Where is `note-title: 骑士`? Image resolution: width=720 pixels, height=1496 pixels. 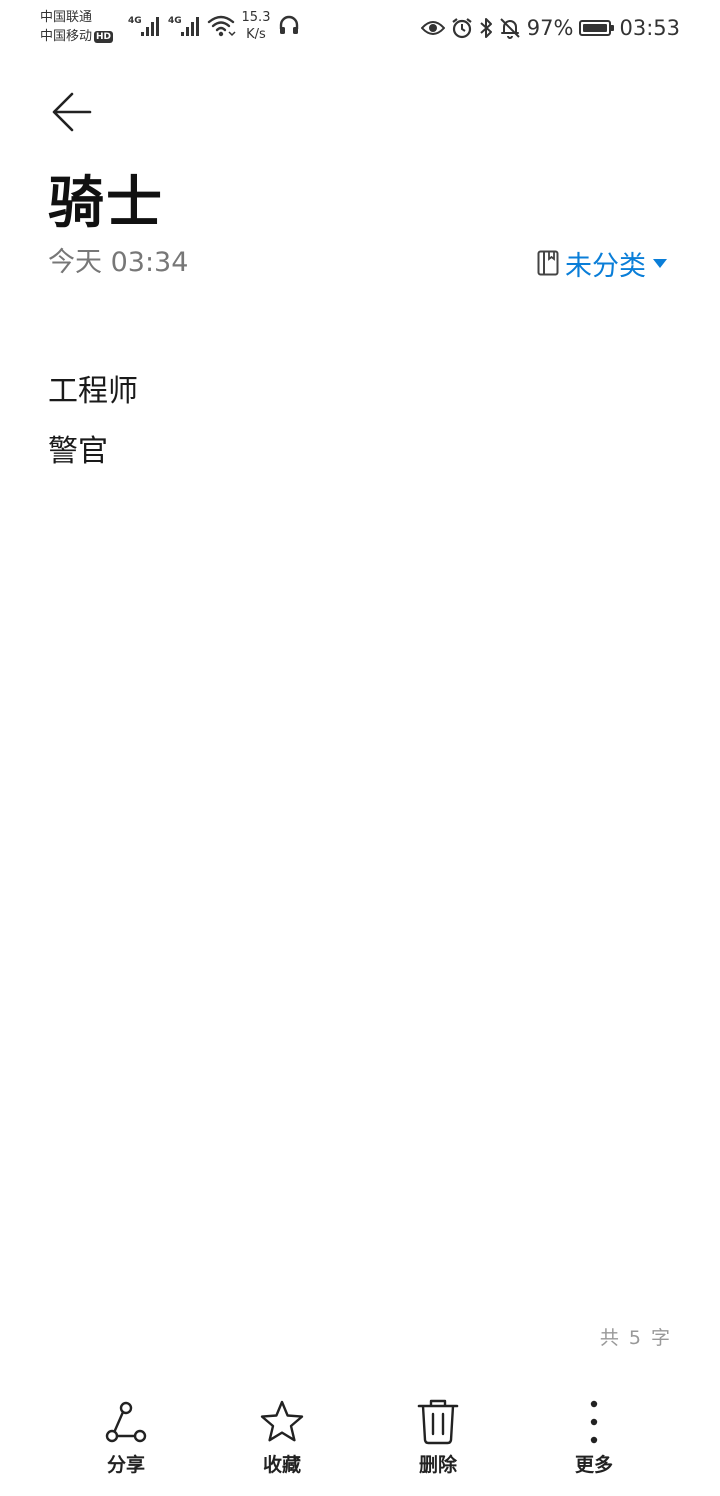 note-title: 骑士 is located at coordinates (106, 204).